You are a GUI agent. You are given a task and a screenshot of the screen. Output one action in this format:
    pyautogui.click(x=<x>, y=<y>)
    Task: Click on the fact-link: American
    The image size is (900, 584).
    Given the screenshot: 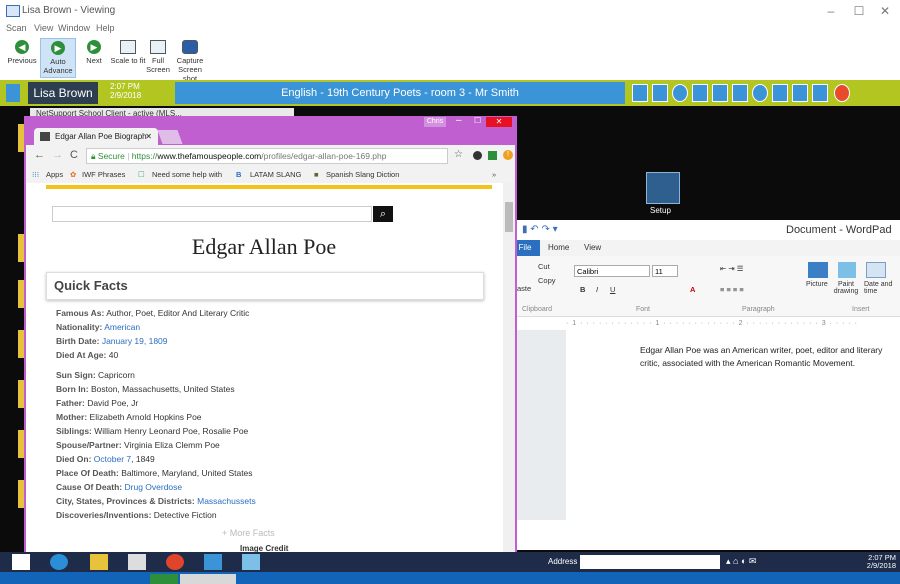 What is the action you would take?
    pyautogui.click(x=122, y=327)
    